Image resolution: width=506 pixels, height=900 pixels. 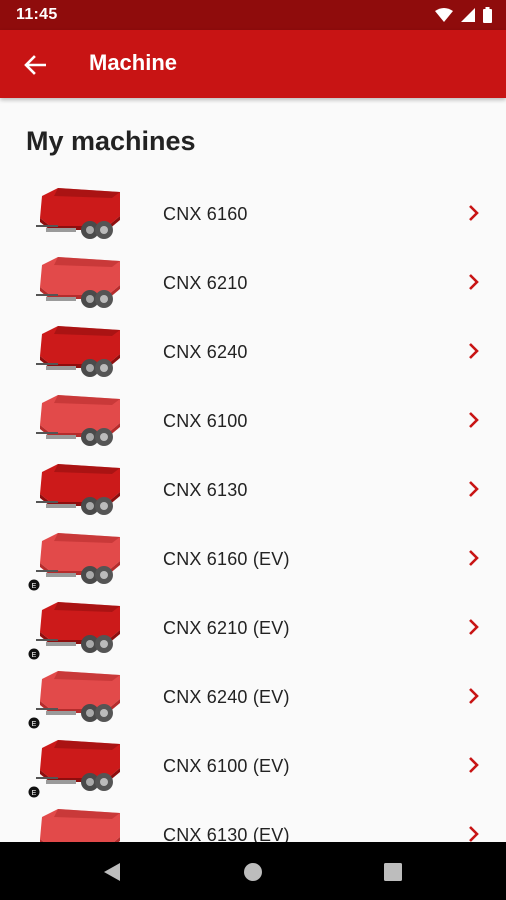 What do you see at coordinates (205, 352) in the screenshot?
I see `machine-name: CNX 6240` at bounding box center [205, 352].